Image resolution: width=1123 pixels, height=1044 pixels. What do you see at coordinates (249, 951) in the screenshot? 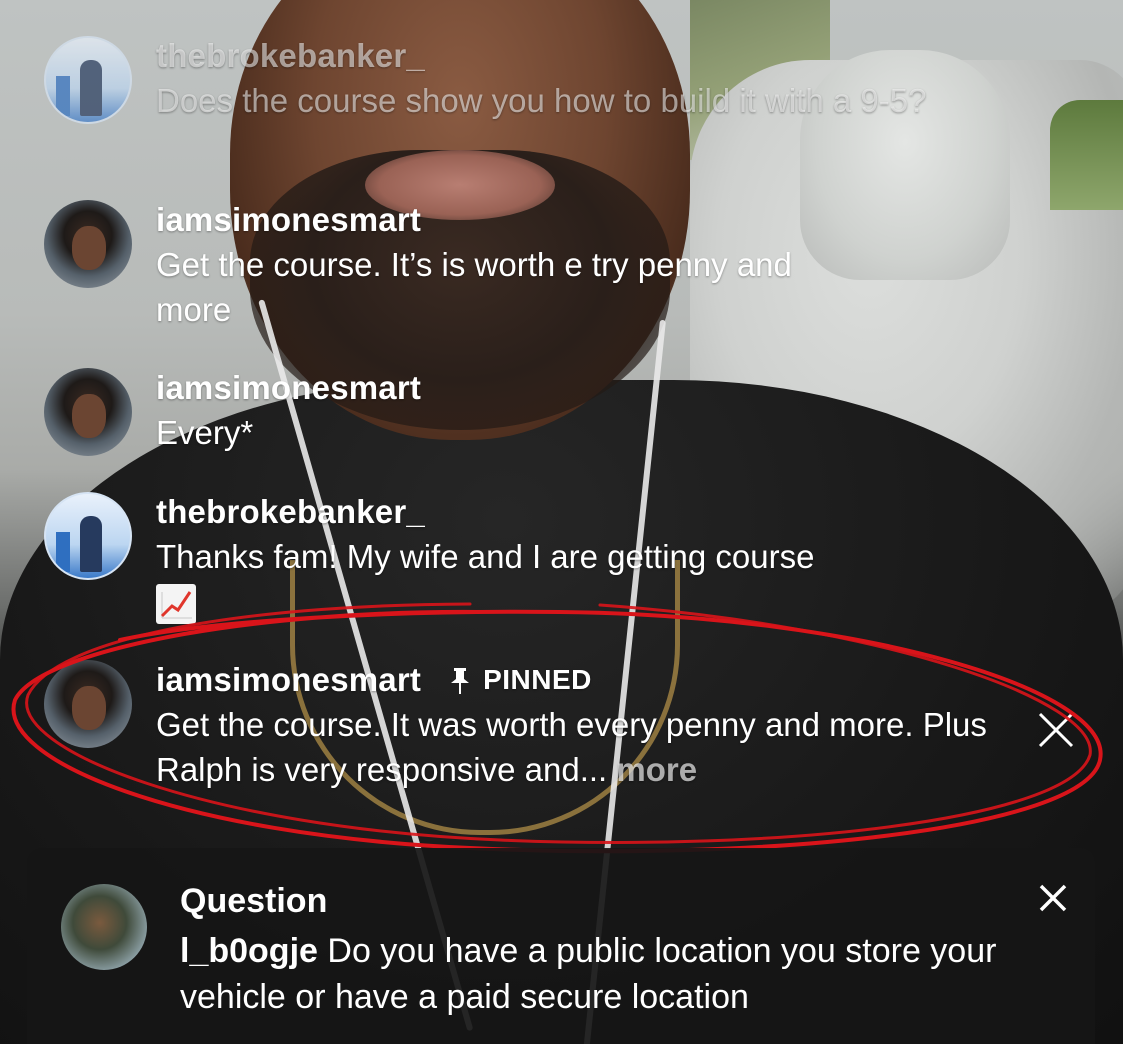
I see `question-username: l_b0ogje` at bounding box center [249, 951].